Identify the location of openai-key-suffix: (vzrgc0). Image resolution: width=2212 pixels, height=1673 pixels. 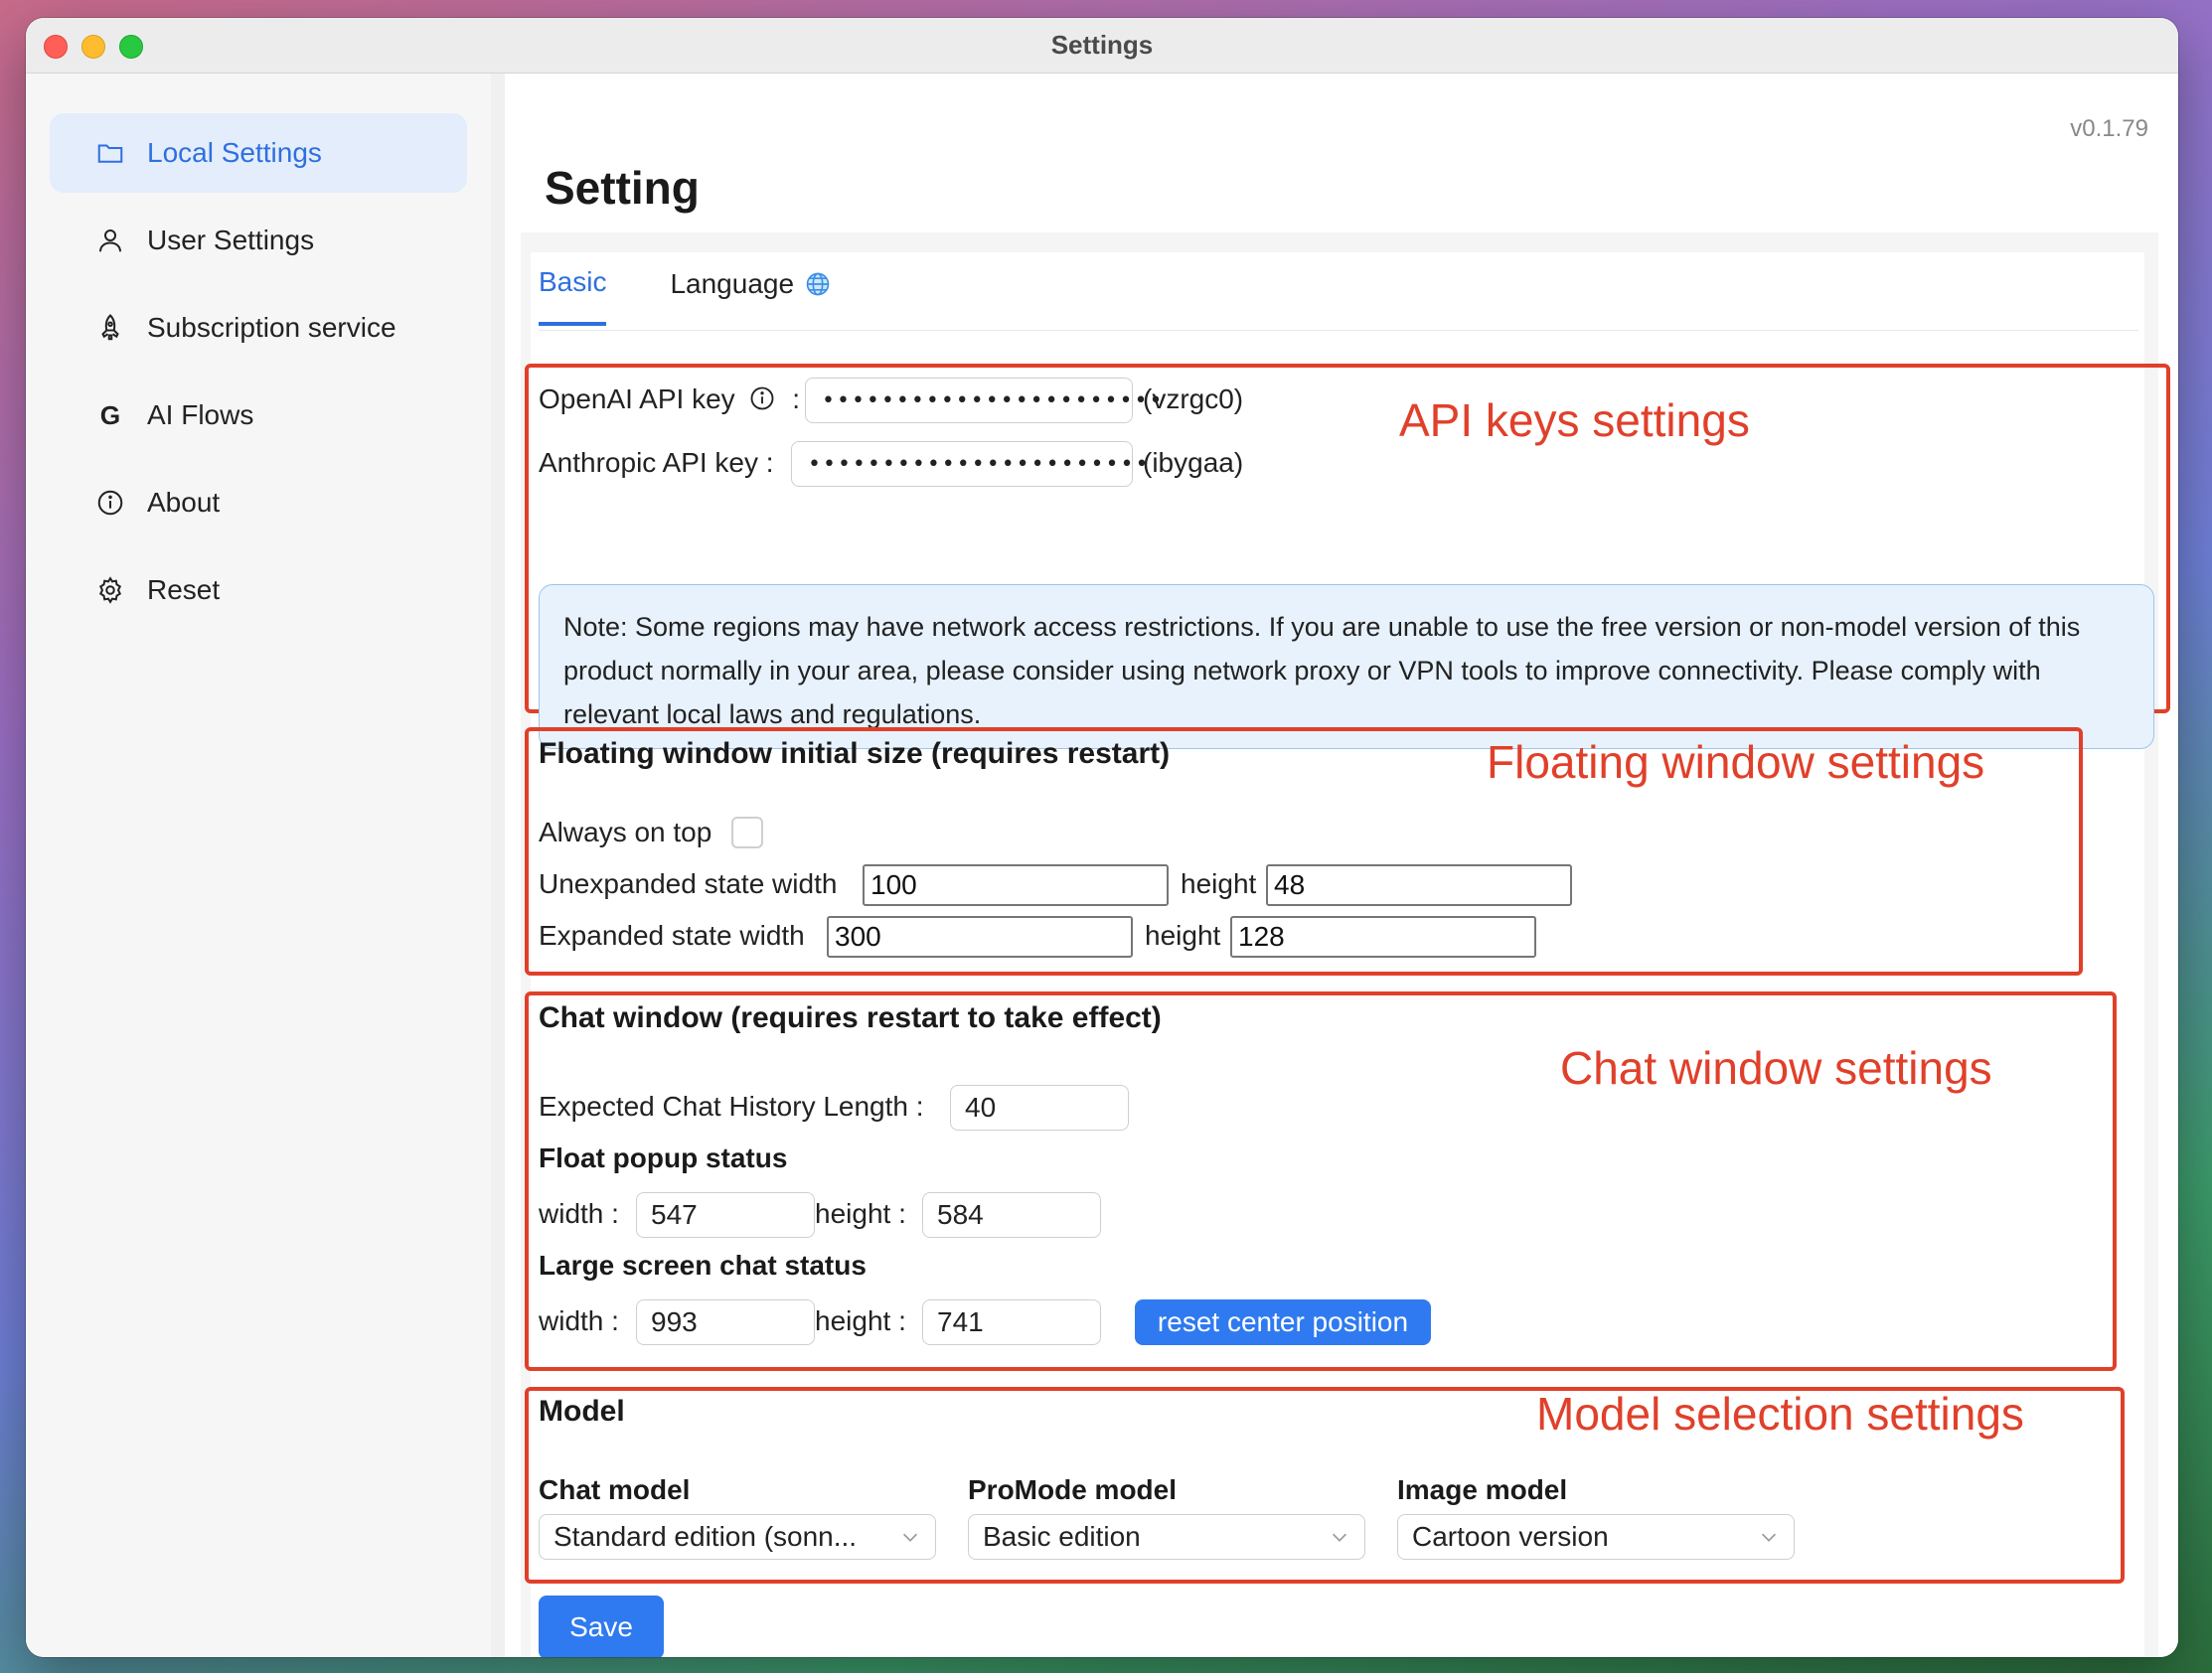
(1194, 398).